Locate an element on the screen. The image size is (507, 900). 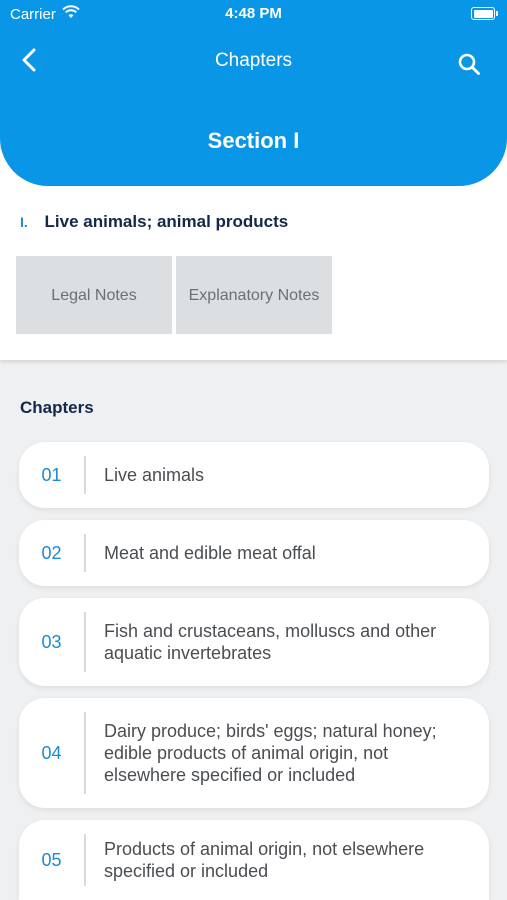
chapter-code: 03 is located at coordinates (51, 641).